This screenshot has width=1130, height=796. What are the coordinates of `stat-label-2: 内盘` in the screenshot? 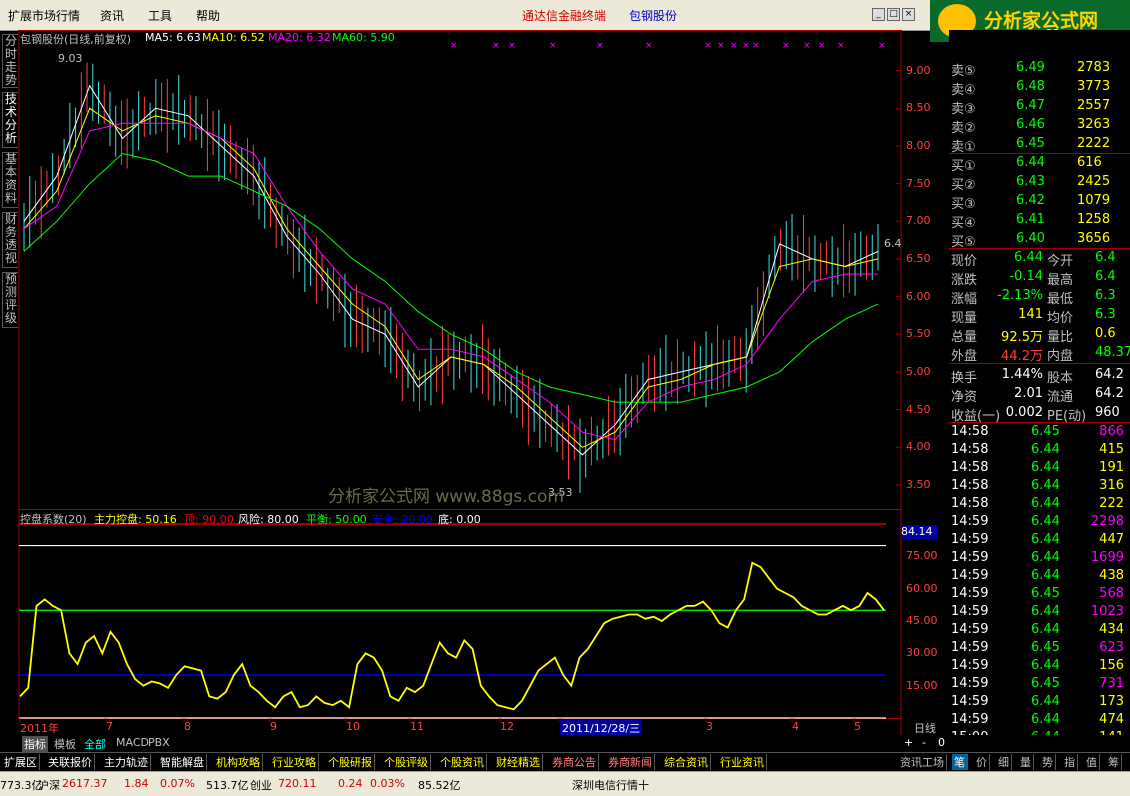 It's located at (1060, 356).